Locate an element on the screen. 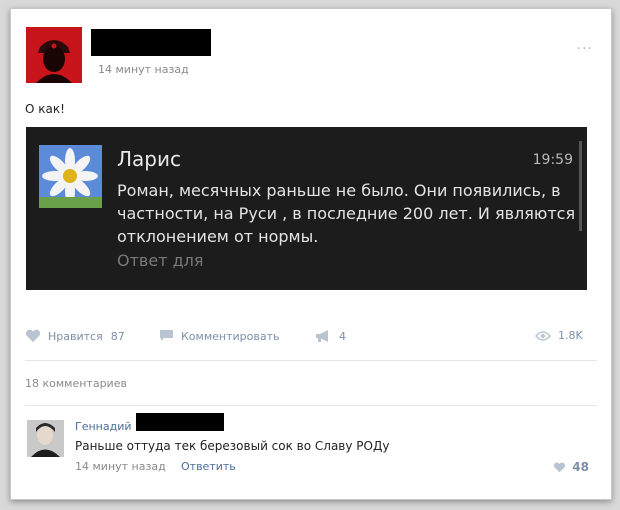 Image resolution: width=620 pixels, height=510 pixels. comment-icon is located at coordinates (166, 335).